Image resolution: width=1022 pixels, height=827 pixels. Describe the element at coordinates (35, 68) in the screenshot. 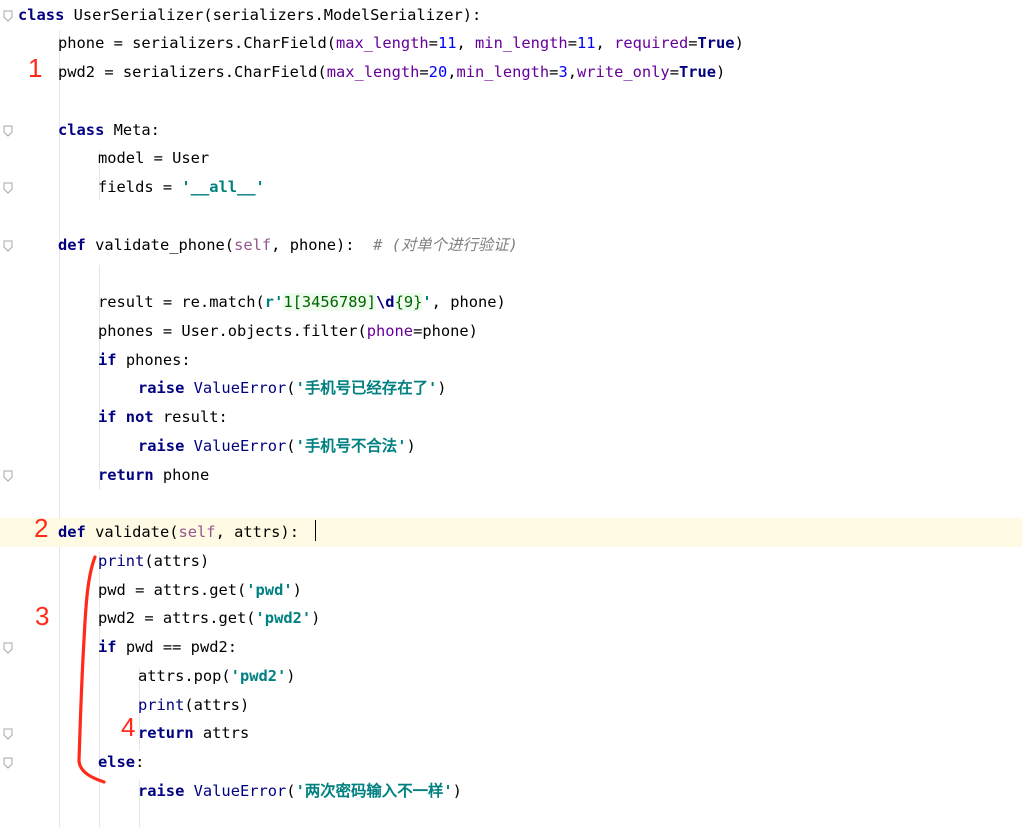

I see `annotation-number: 1` at that location.